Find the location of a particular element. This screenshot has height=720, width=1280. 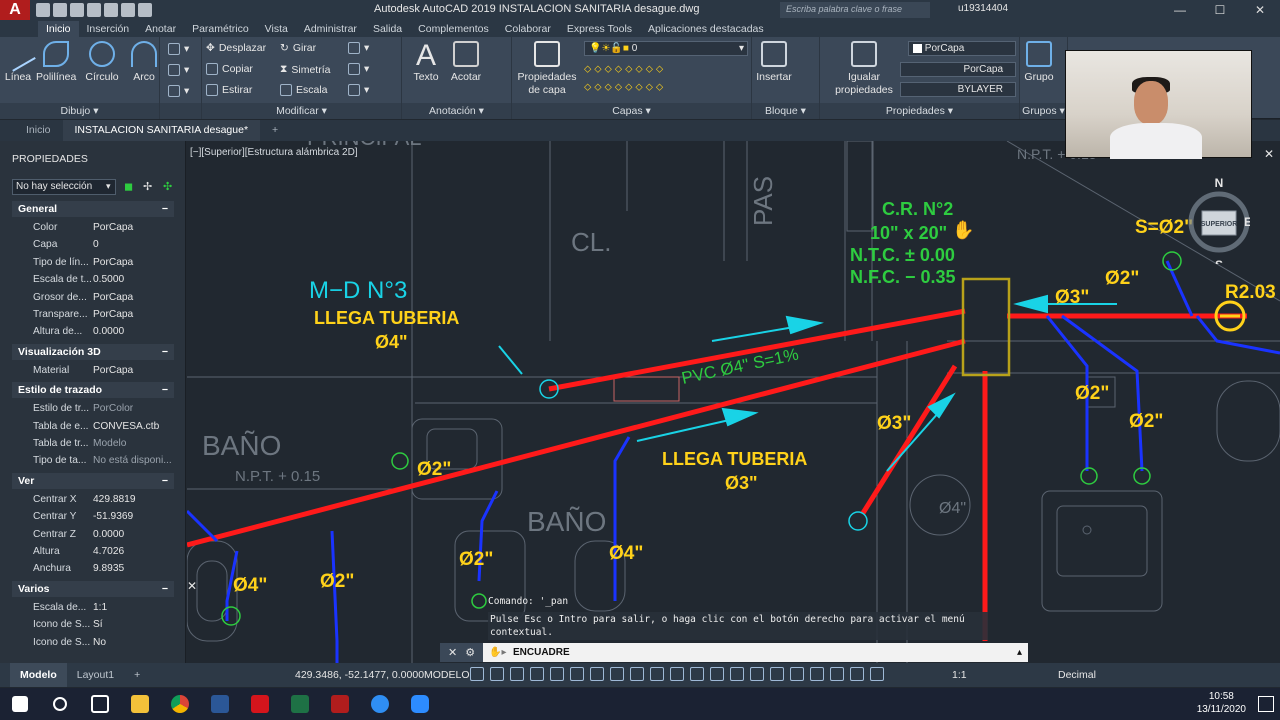

ellipse-tool: ▾ is located at coordinates (178, 91).